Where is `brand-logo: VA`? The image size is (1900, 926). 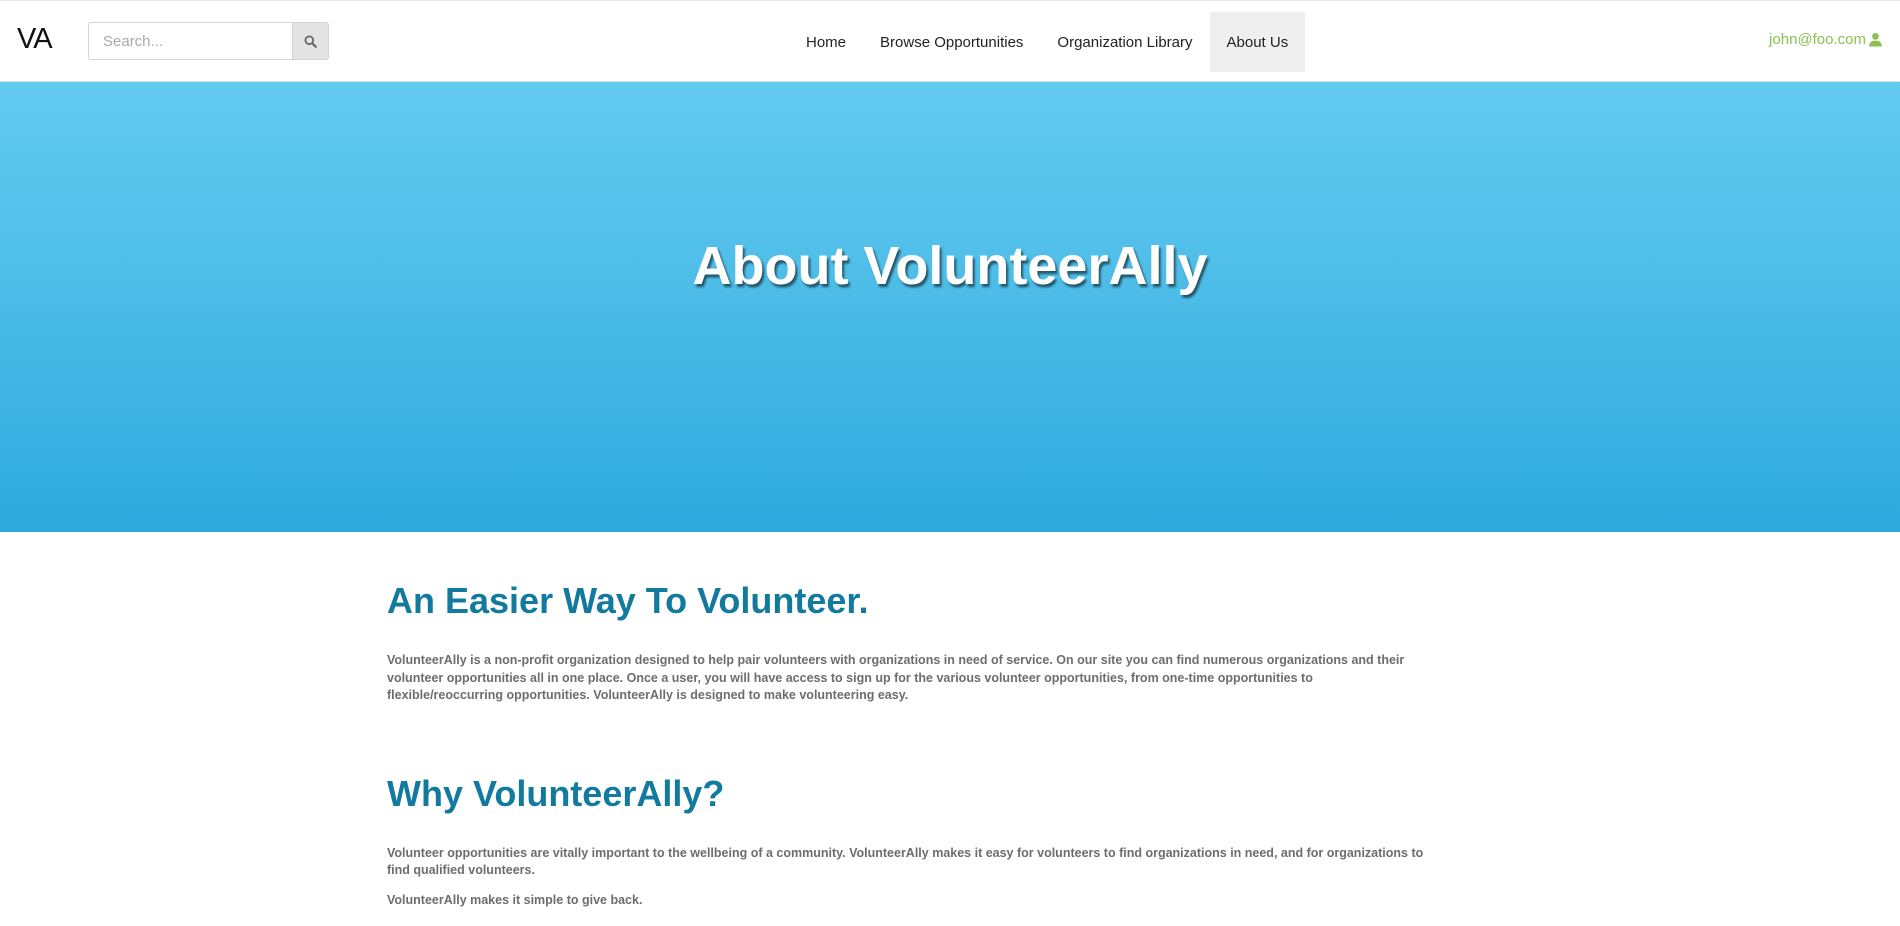
brand-logo: VA is located at coordinates (35, 39).